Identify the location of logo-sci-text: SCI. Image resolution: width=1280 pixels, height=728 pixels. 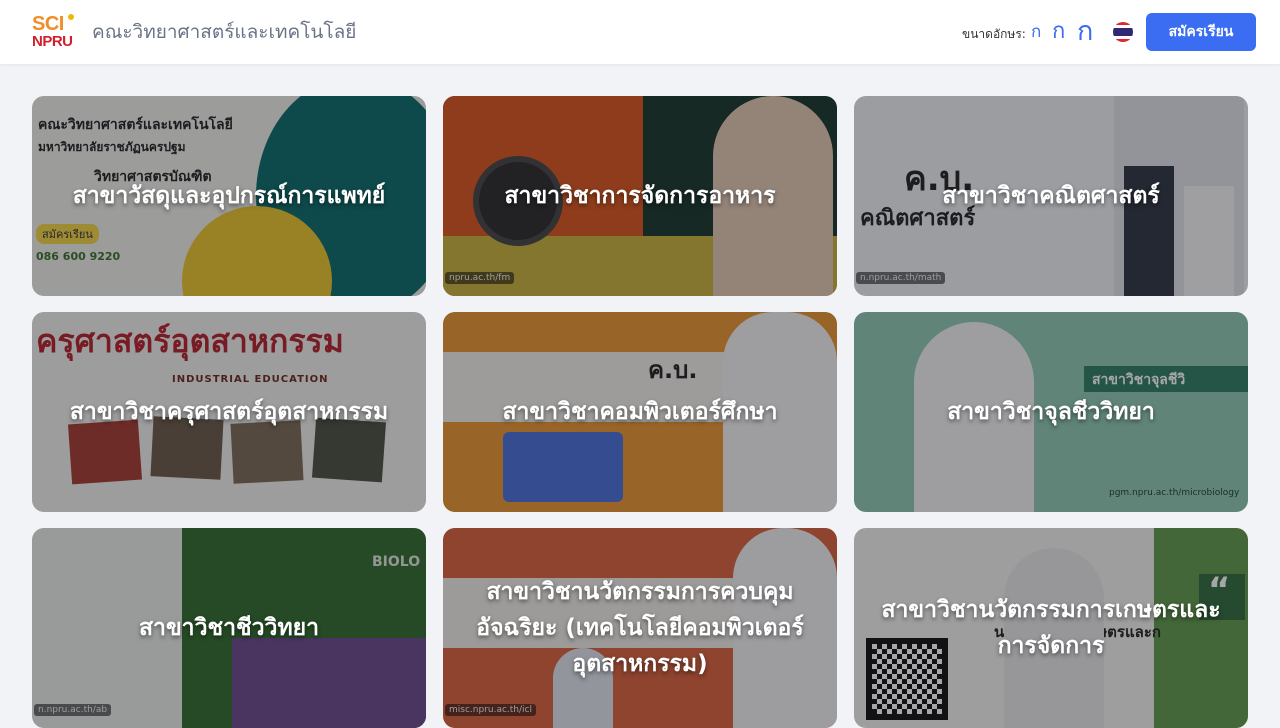
(48, 24).